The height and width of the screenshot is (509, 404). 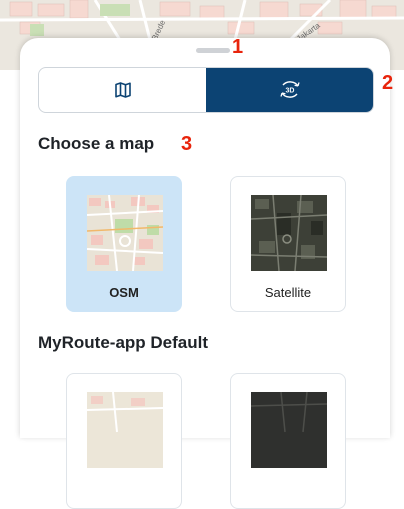 I want to click on dark-thumbnail, so click(x=289, y=430).